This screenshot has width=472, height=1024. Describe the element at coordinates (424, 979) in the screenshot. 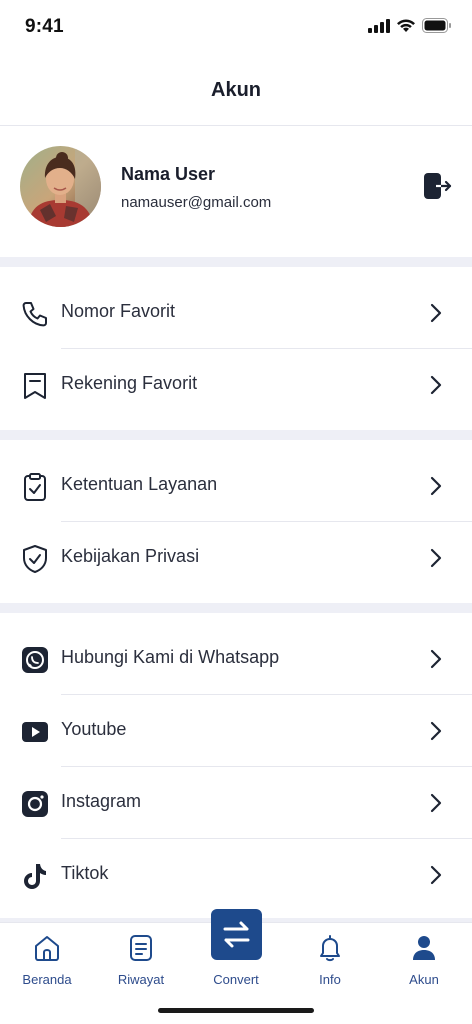

I see `tab-label: Akun` at that location.